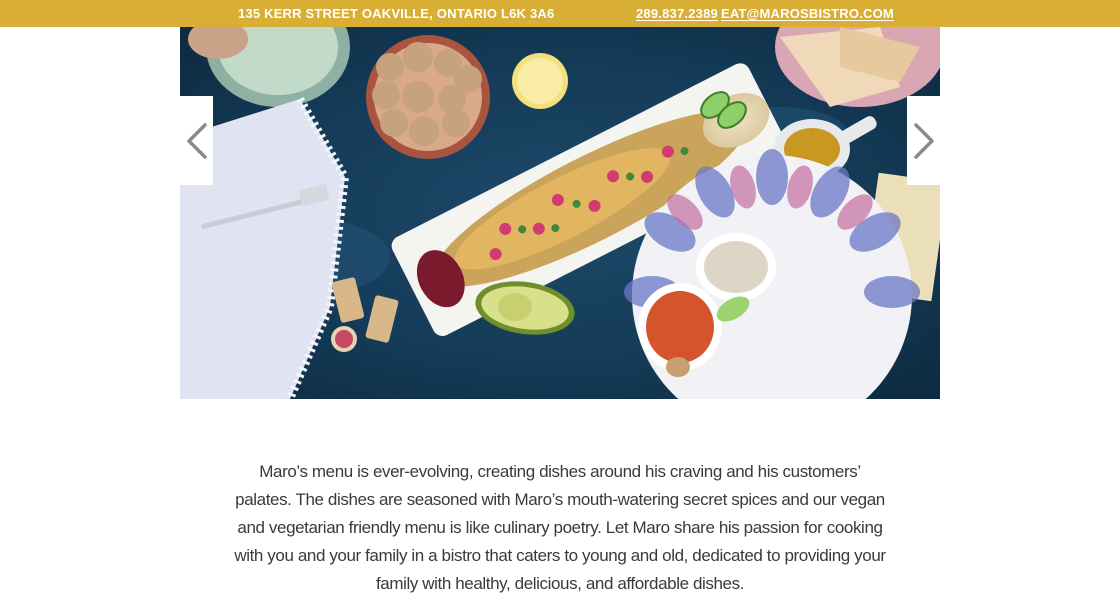  What do you see at coordinates (677, 13) in the screenshot?
I see `phone-link: 289.837.2389` at bounding box center [677, 13].